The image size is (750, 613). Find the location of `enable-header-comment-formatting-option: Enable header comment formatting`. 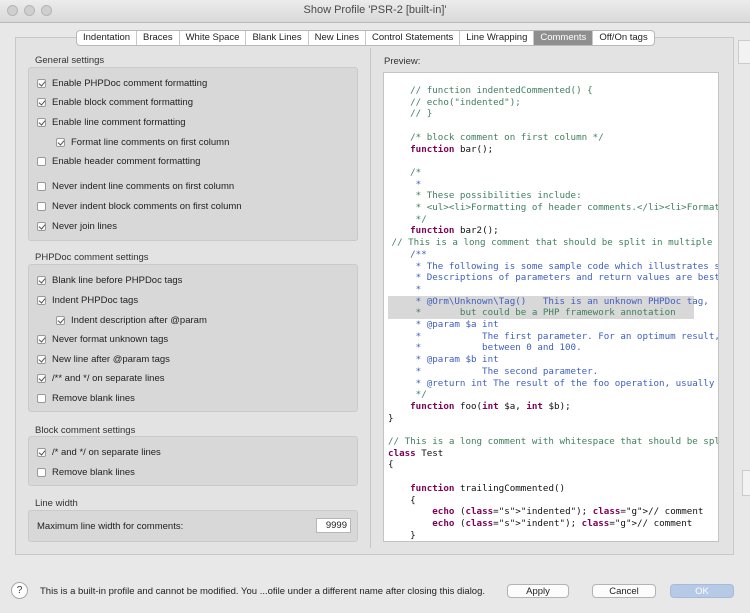

enable-header-comment-formatting-option: Enable header comment formatting is located at coordinates (118, 161).